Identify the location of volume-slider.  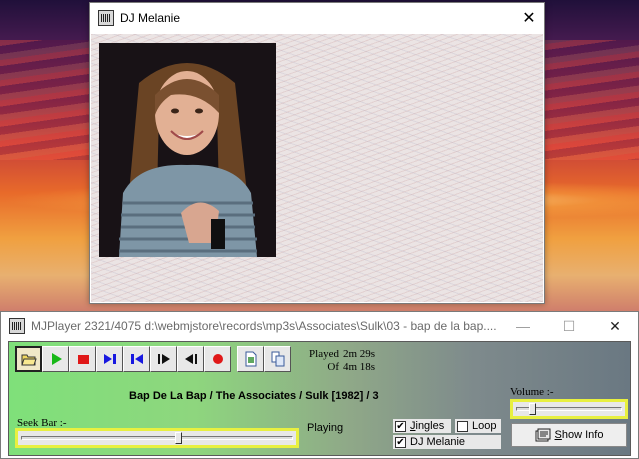
(569, 409).